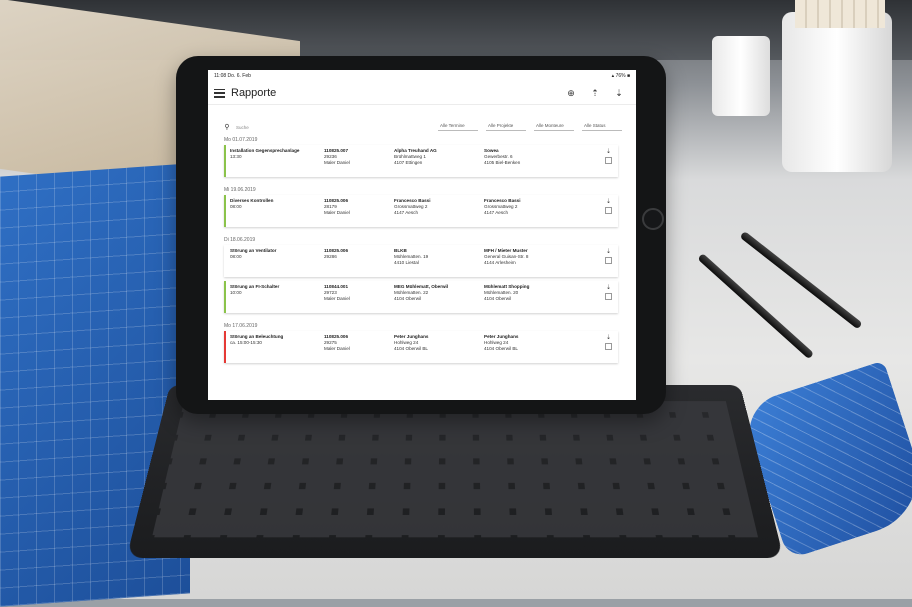 Image resolution: width=912 pixels, height=607 pixels. I want to click on report-time: 13:30, so click(273, 157).